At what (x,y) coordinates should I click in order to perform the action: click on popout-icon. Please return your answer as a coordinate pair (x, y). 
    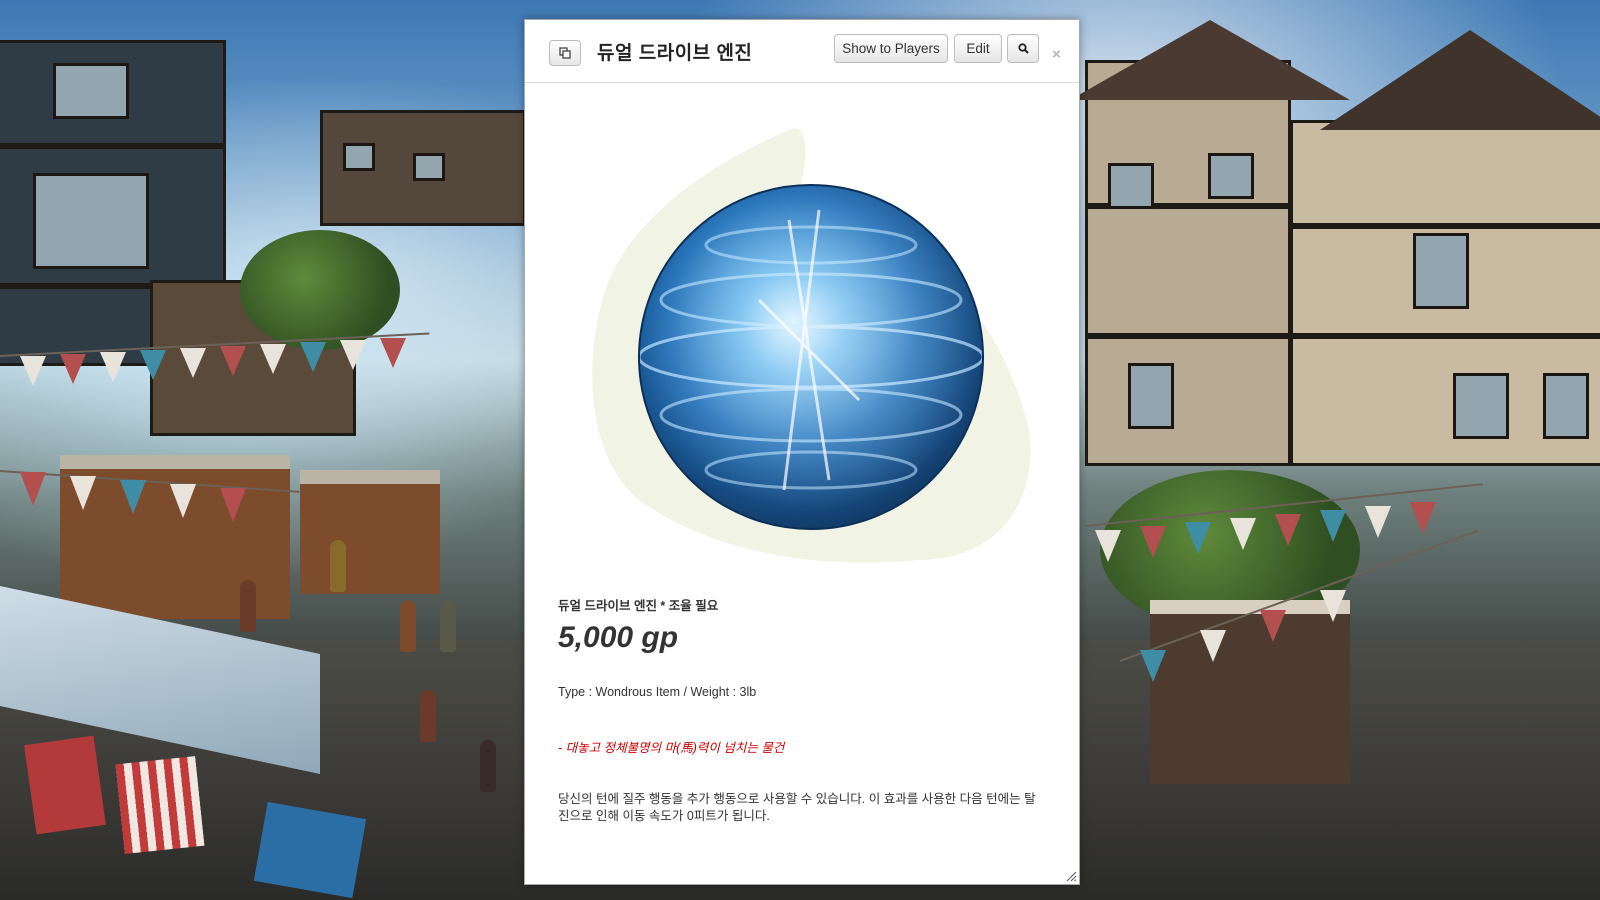
    Looking at the image, I should click on (565, 53).